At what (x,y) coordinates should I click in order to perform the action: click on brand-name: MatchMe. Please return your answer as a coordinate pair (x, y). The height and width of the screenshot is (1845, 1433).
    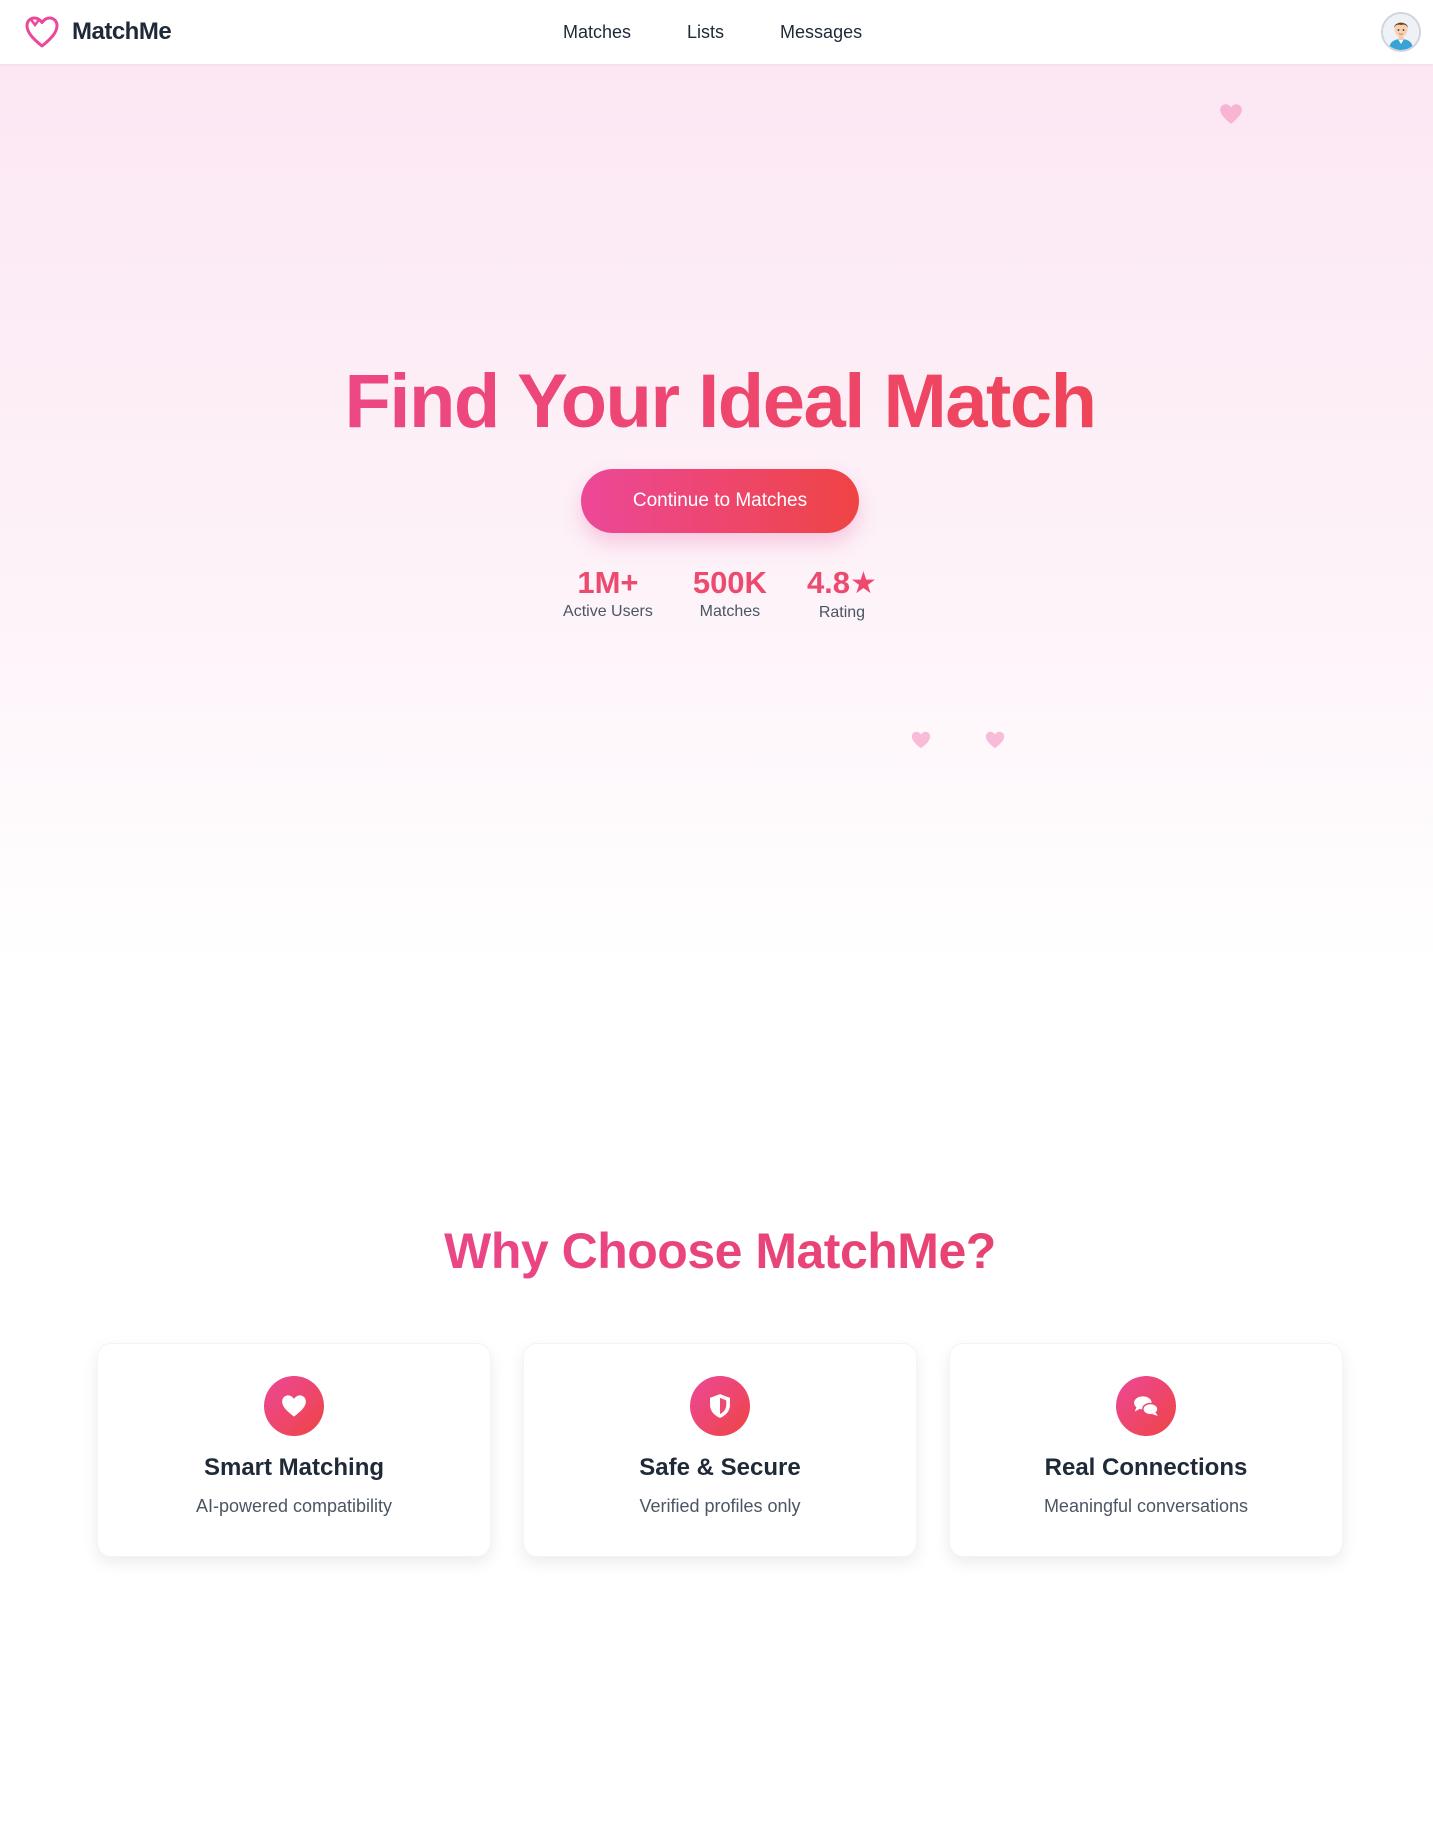
    Looking at the image, I should click on (122, 31).